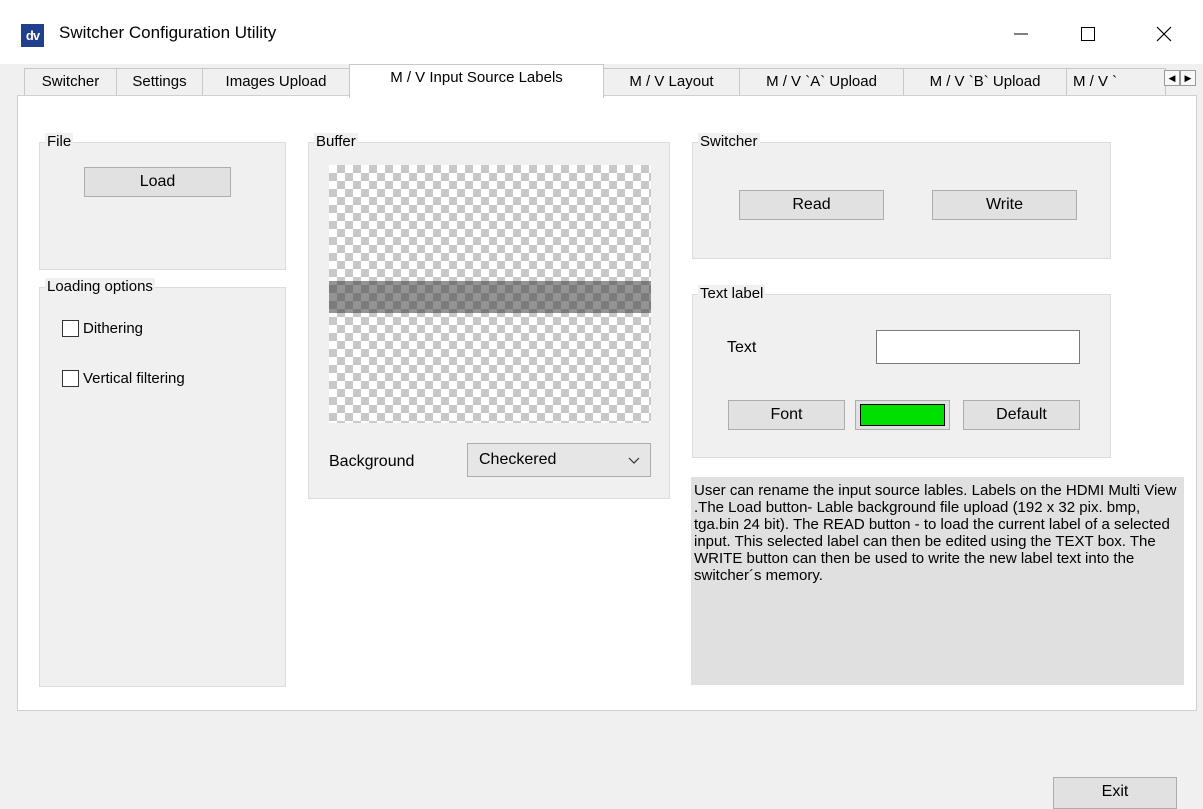 The width and height of the screenshot is (1203, 809). I want to click on triangle-right-icon: ▶, so click(1188, 78).